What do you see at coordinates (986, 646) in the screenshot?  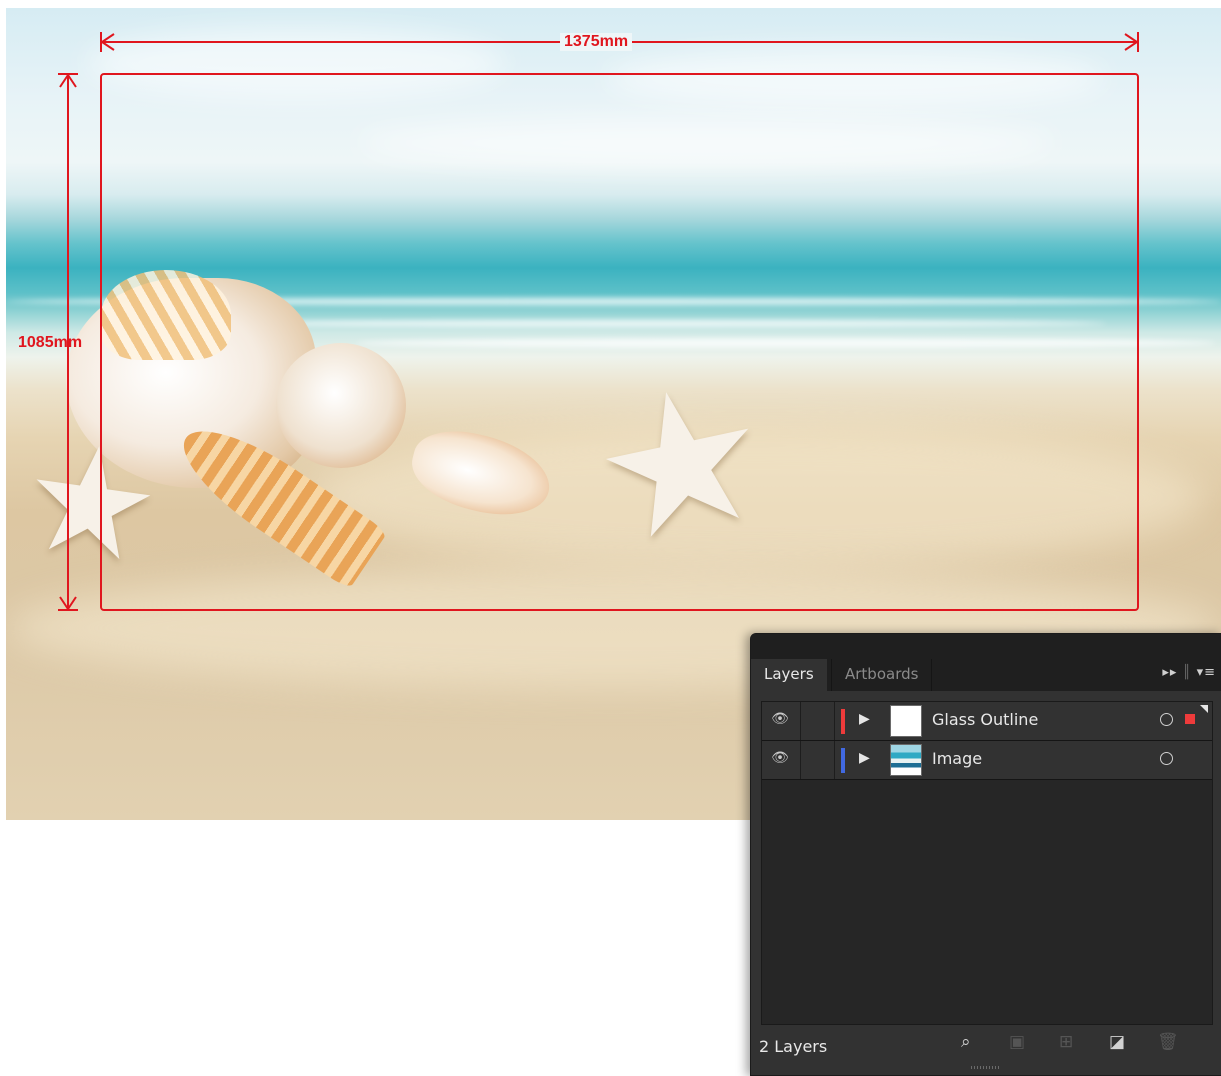 I see `panel-title-bar` at bounding box center [986, 646].